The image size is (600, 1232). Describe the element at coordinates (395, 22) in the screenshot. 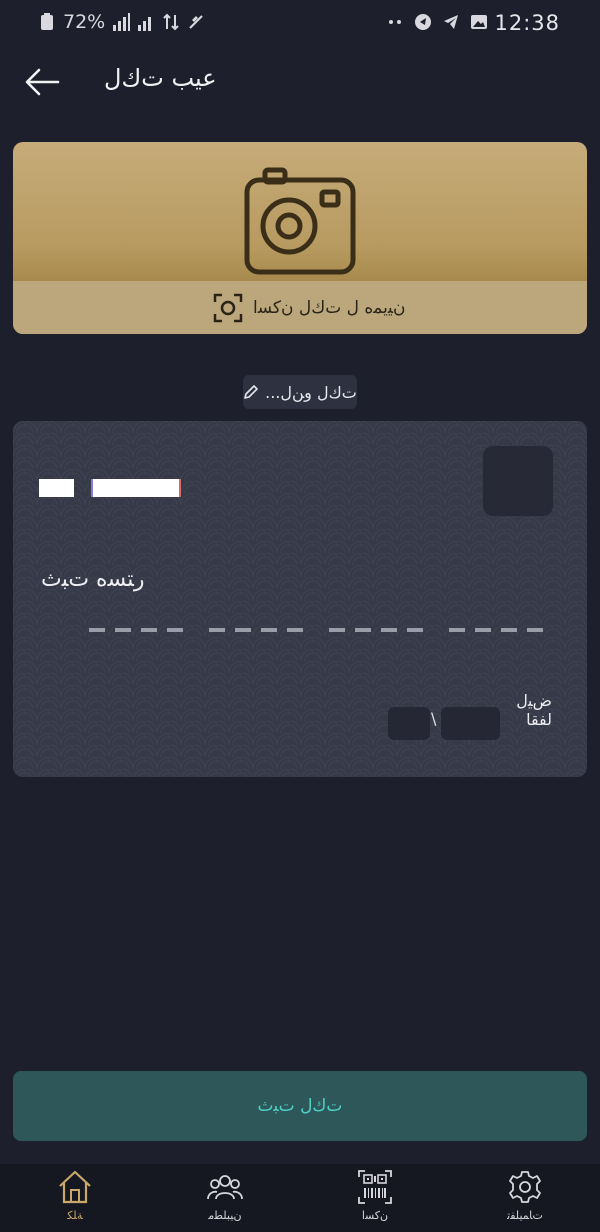

I see `more-dots-icon` at that location.